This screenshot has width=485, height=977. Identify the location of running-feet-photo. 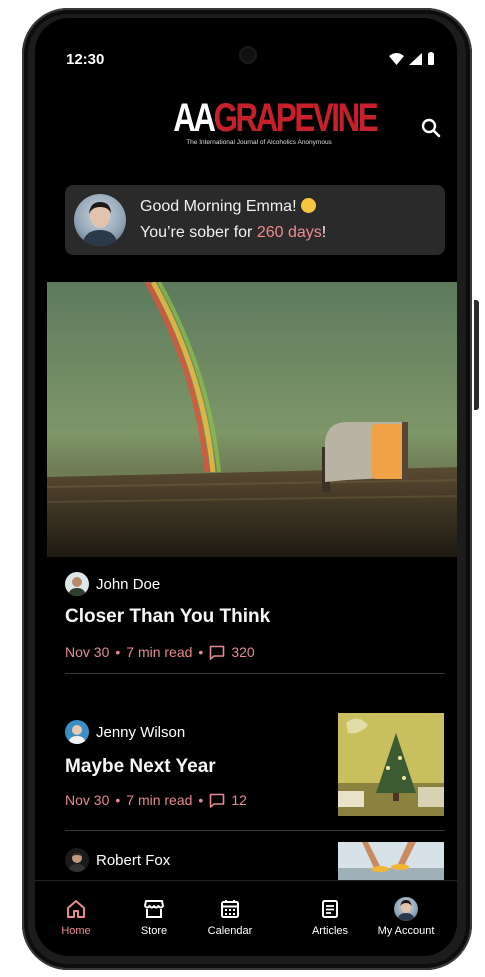
(391, 861).